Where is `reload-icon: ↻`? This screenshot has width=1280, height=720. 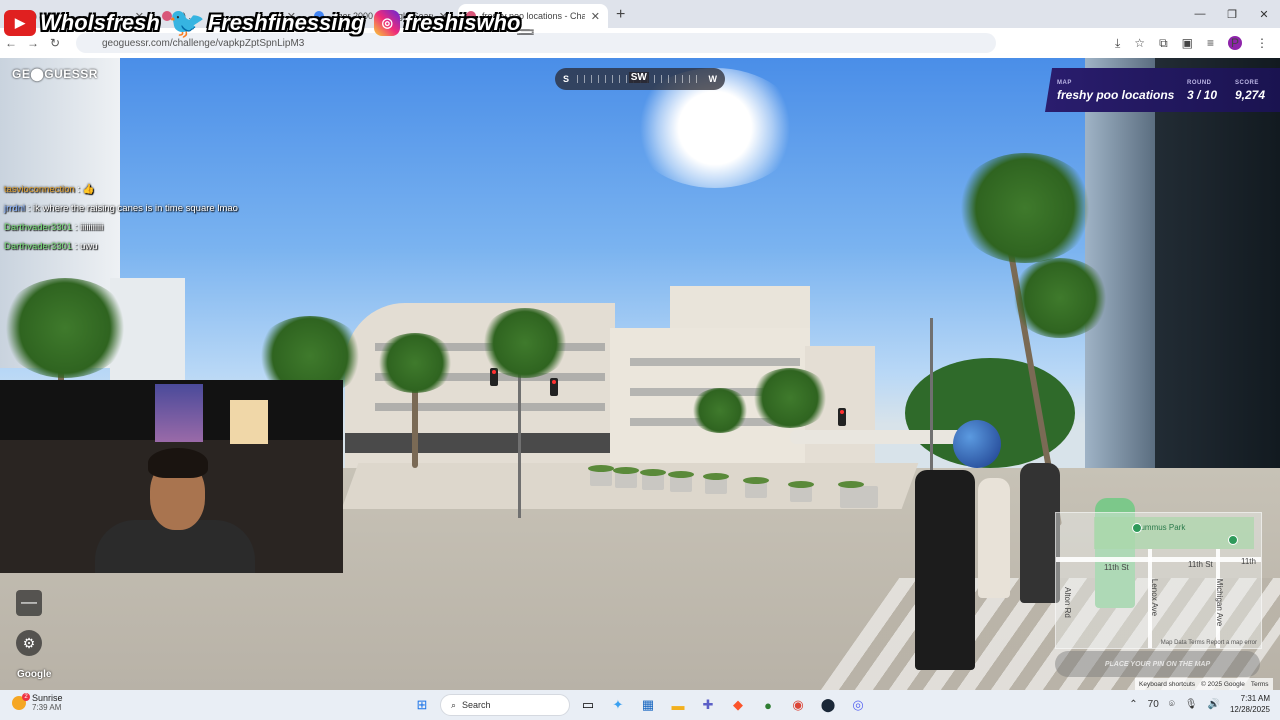 reload-icon: ↻ is located at coordinates (55, 43).